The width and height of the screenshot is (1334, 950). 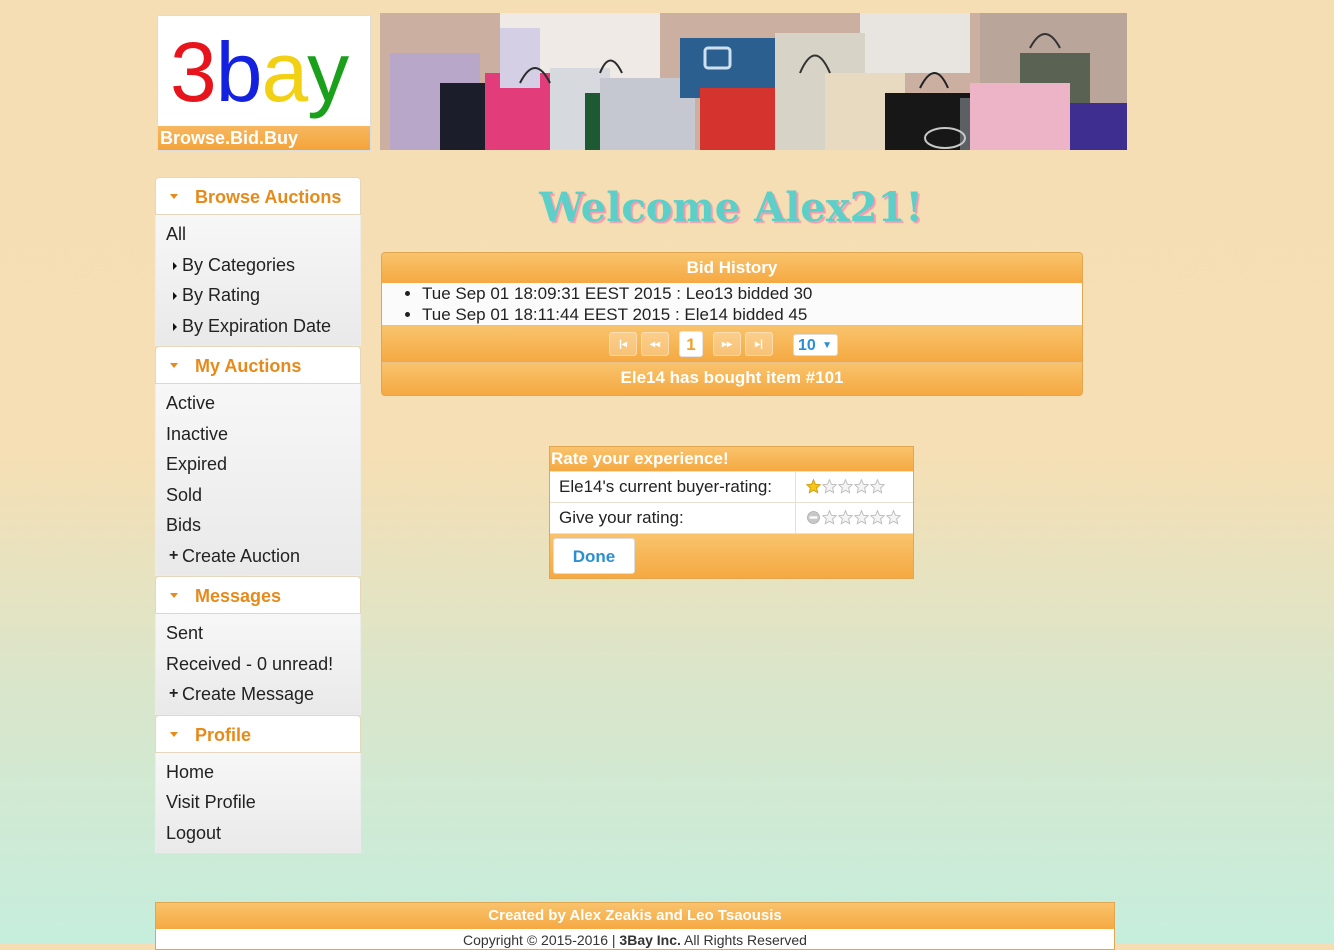 I want to click on logo-letter-3: a, so click(x=284, y=72).